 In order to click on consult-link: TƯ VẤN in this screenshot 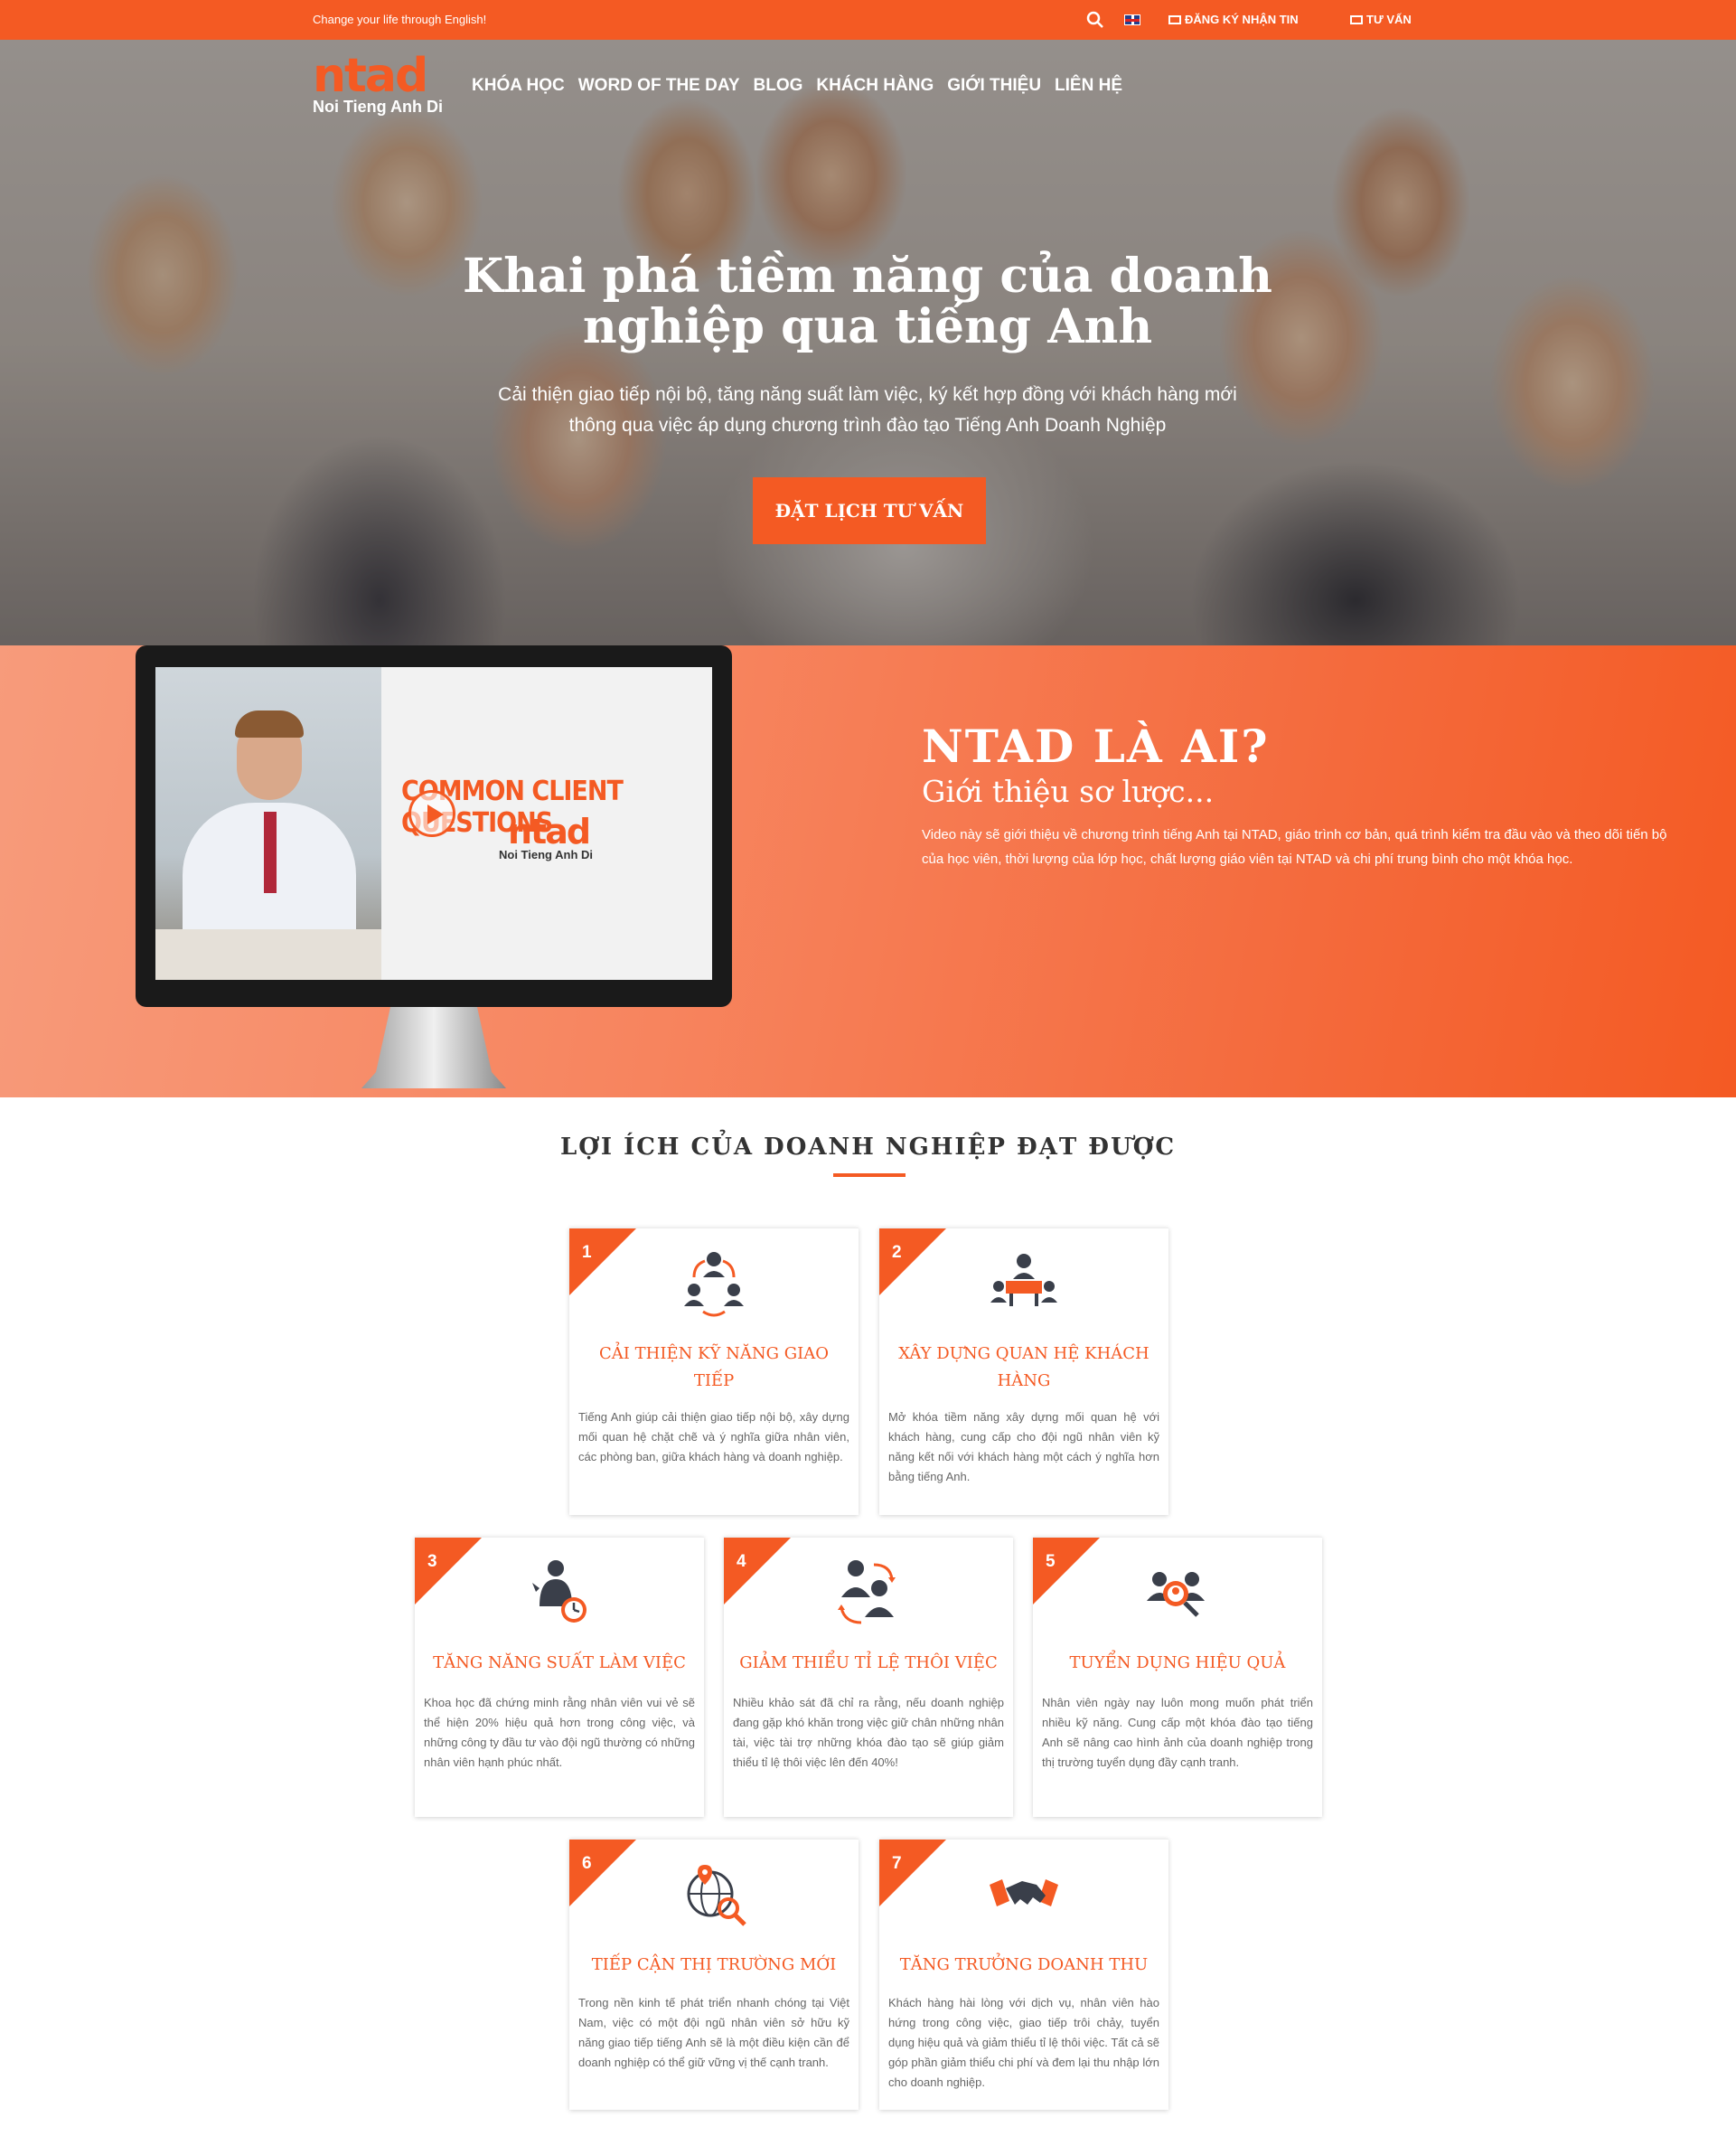, I will do `click(1381, 20)`.